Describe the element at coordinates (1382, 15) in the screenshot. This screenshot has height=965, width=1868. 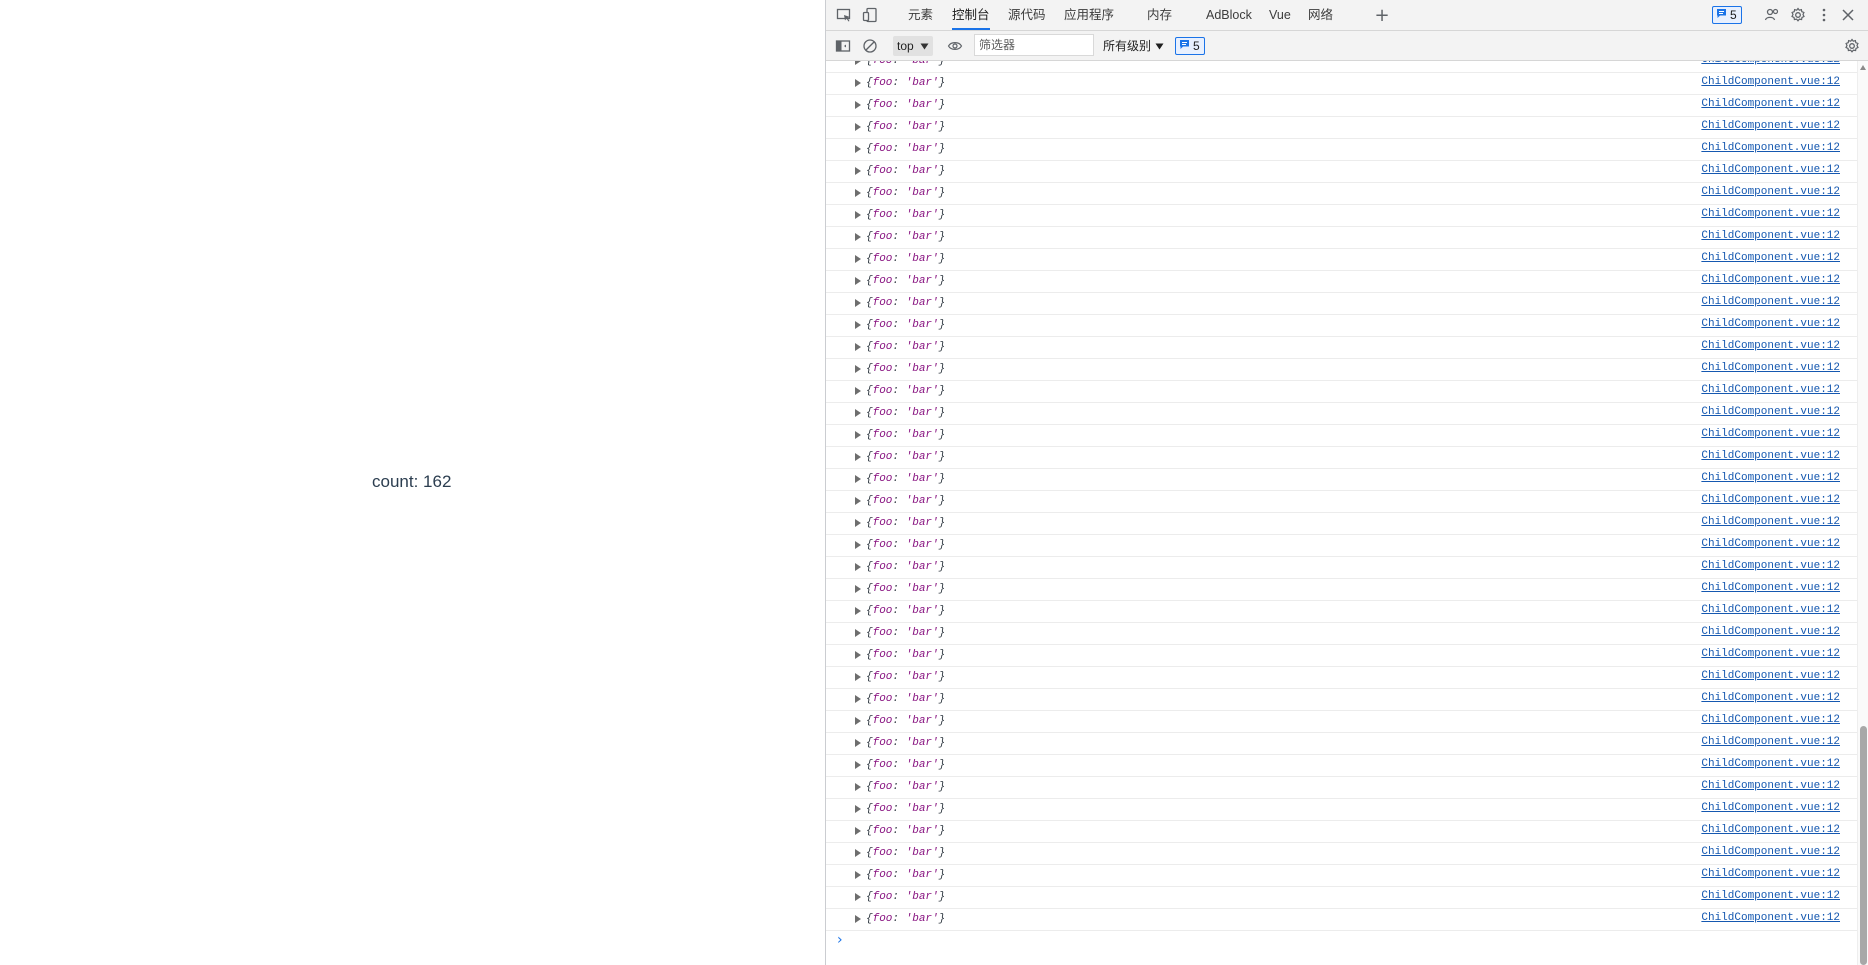
I see `add-tab-icon: +` at that location.